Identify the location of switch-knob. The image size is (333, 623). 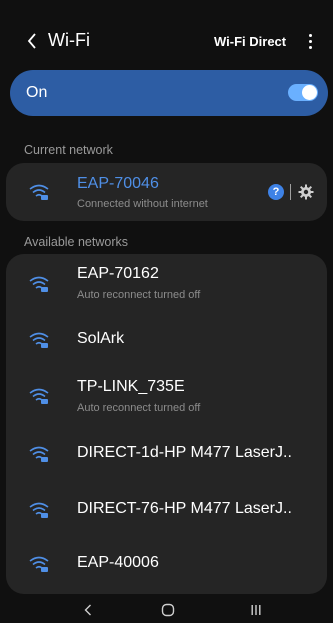
(309, 92).